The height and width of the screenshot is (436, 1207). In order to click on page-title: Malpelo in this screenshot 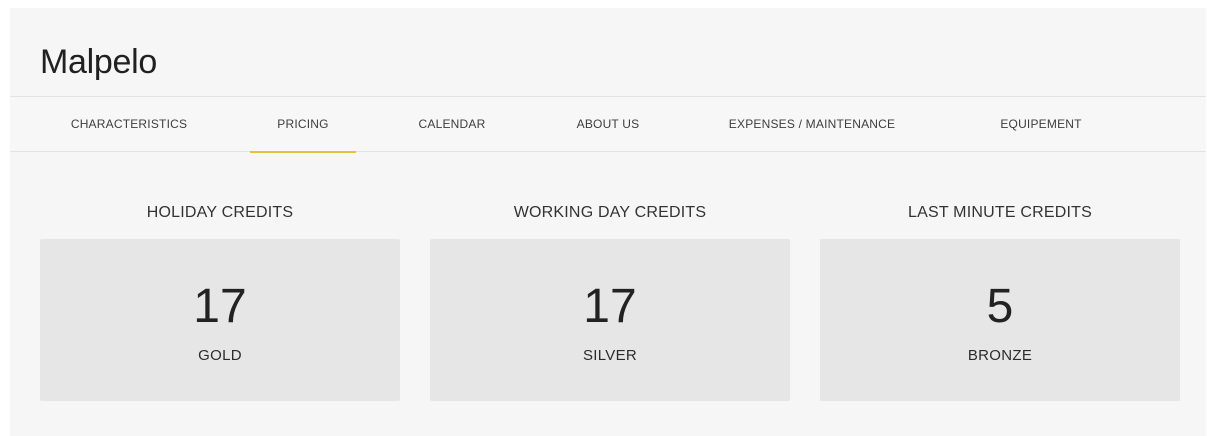, I will do `click(98, 62)`.